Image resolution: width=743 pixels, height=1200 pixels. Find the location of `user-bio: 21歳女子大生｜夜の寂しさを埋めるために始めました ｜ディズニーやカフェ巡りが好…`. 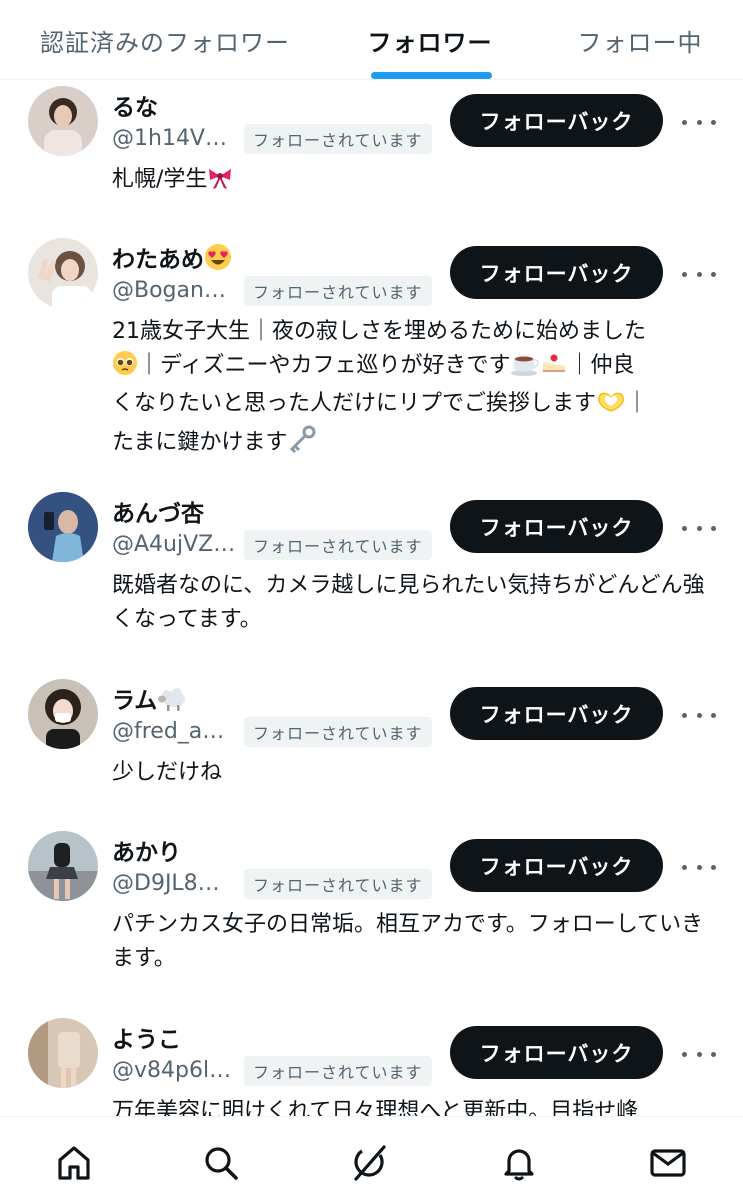

user-bio: 21歳女子大生｜夜の寂しさを埋めるために始めました ｜ディズニーやカフェ巡りが好… is located at coordinates (414, 389).